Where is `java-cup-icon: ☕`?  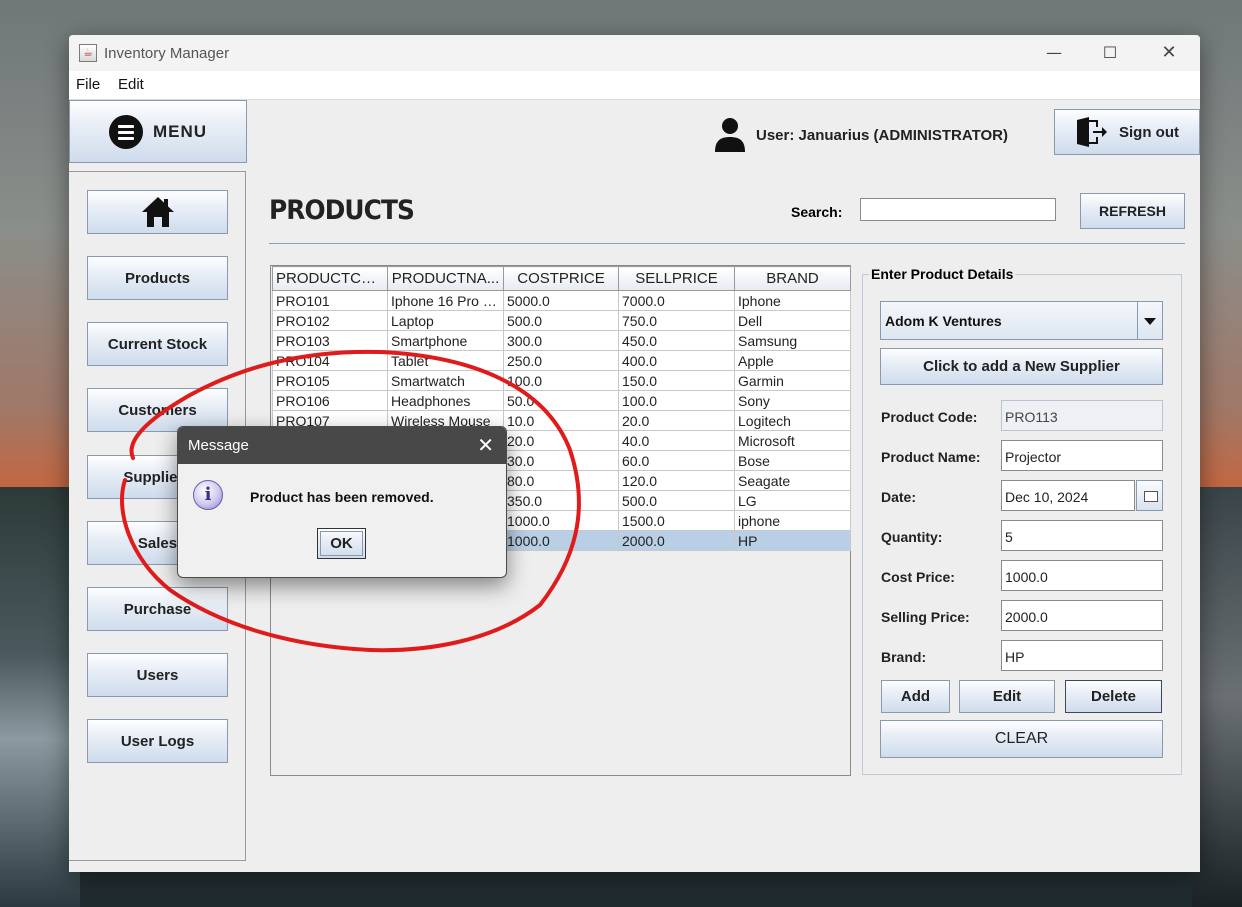
java-cup-icon: ☕ is located at coordinates (88, 53).